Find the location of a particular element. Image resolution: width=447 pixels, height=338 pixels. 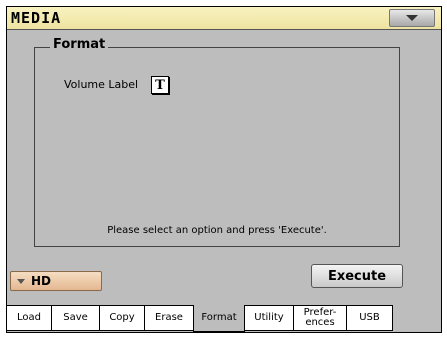

page-menu-button is located at coordinates (412, 18).